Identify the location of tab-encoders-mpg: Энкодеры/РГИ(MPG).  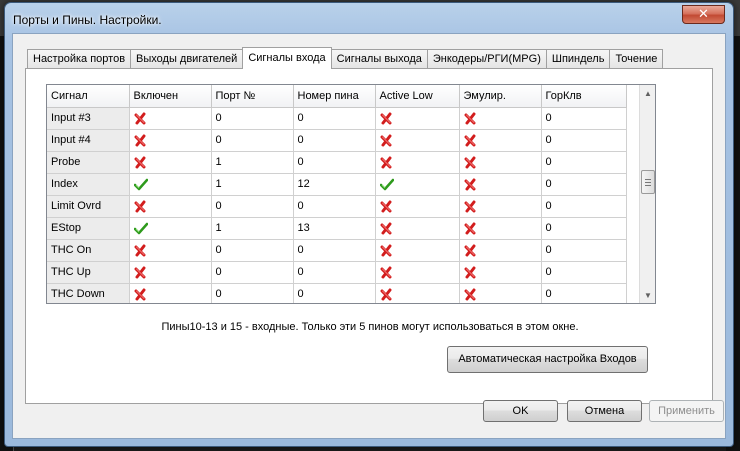
(486, 59).